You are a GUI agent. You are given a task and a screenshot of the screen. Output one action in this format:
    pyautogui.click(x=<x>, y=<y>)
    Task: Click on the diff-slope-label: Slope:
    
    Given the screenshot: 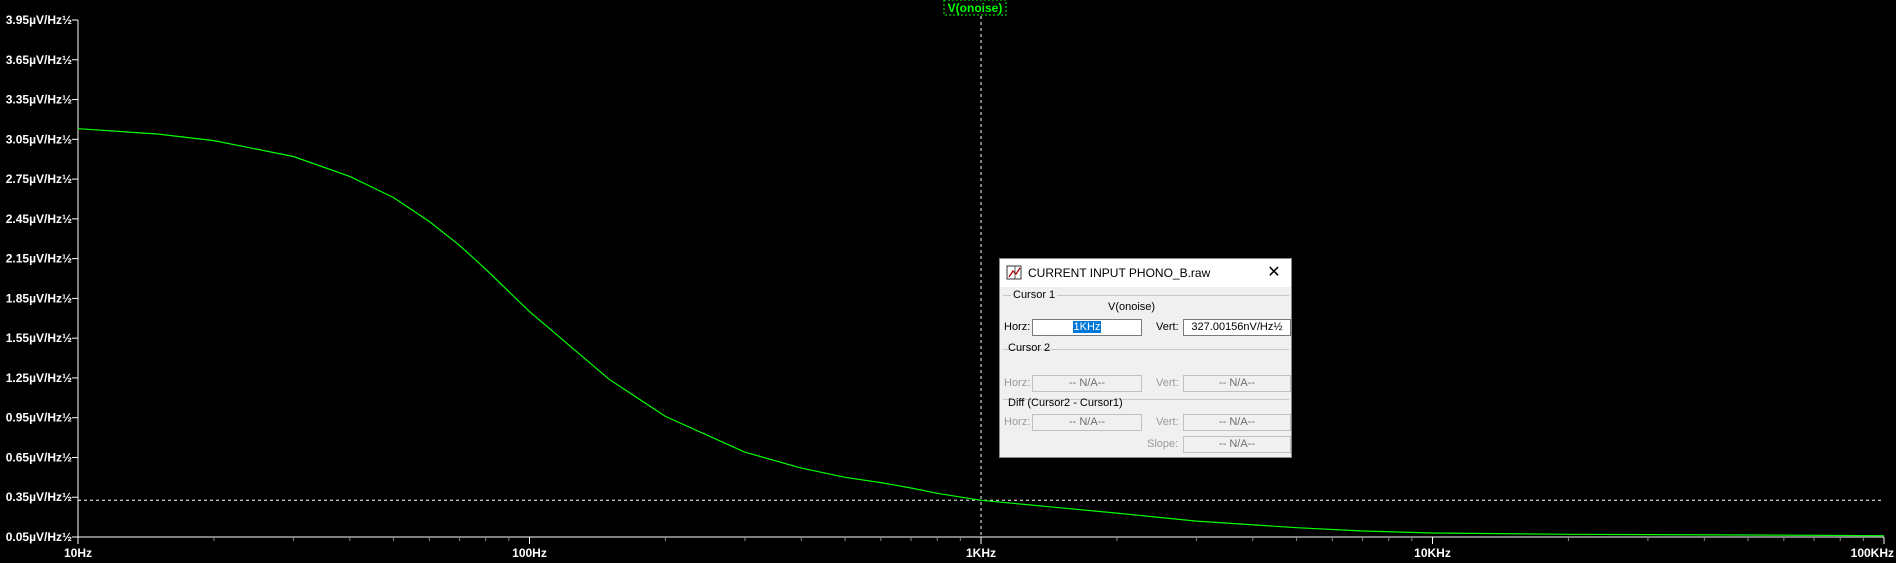 What is the action you would take?
    pyautogui.click(x=1163, y=444)
    